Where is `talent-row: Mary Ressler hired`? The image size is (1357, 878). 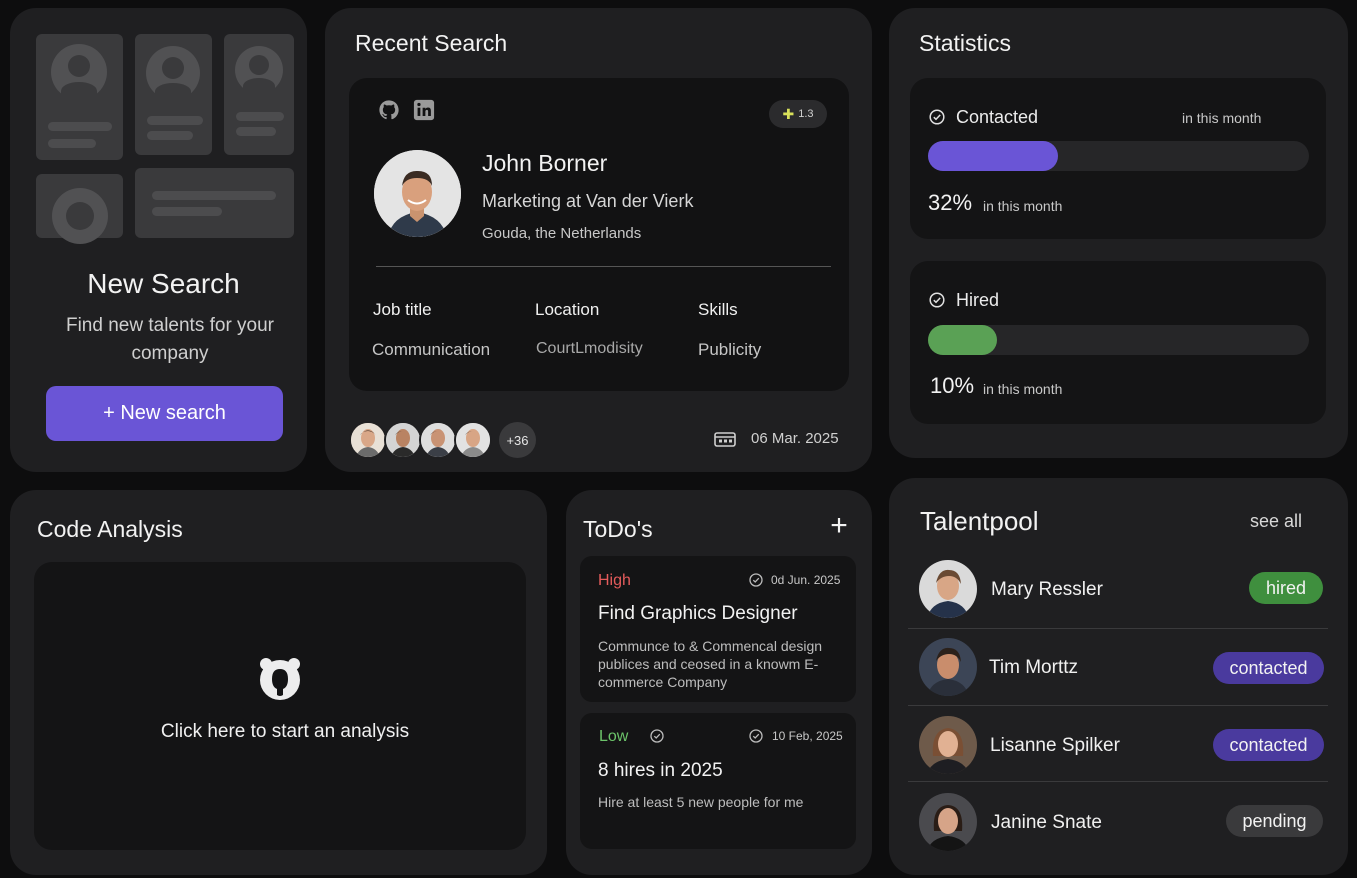 talent-row: Mary Ressler hired is located at coordinates (1118, 592).